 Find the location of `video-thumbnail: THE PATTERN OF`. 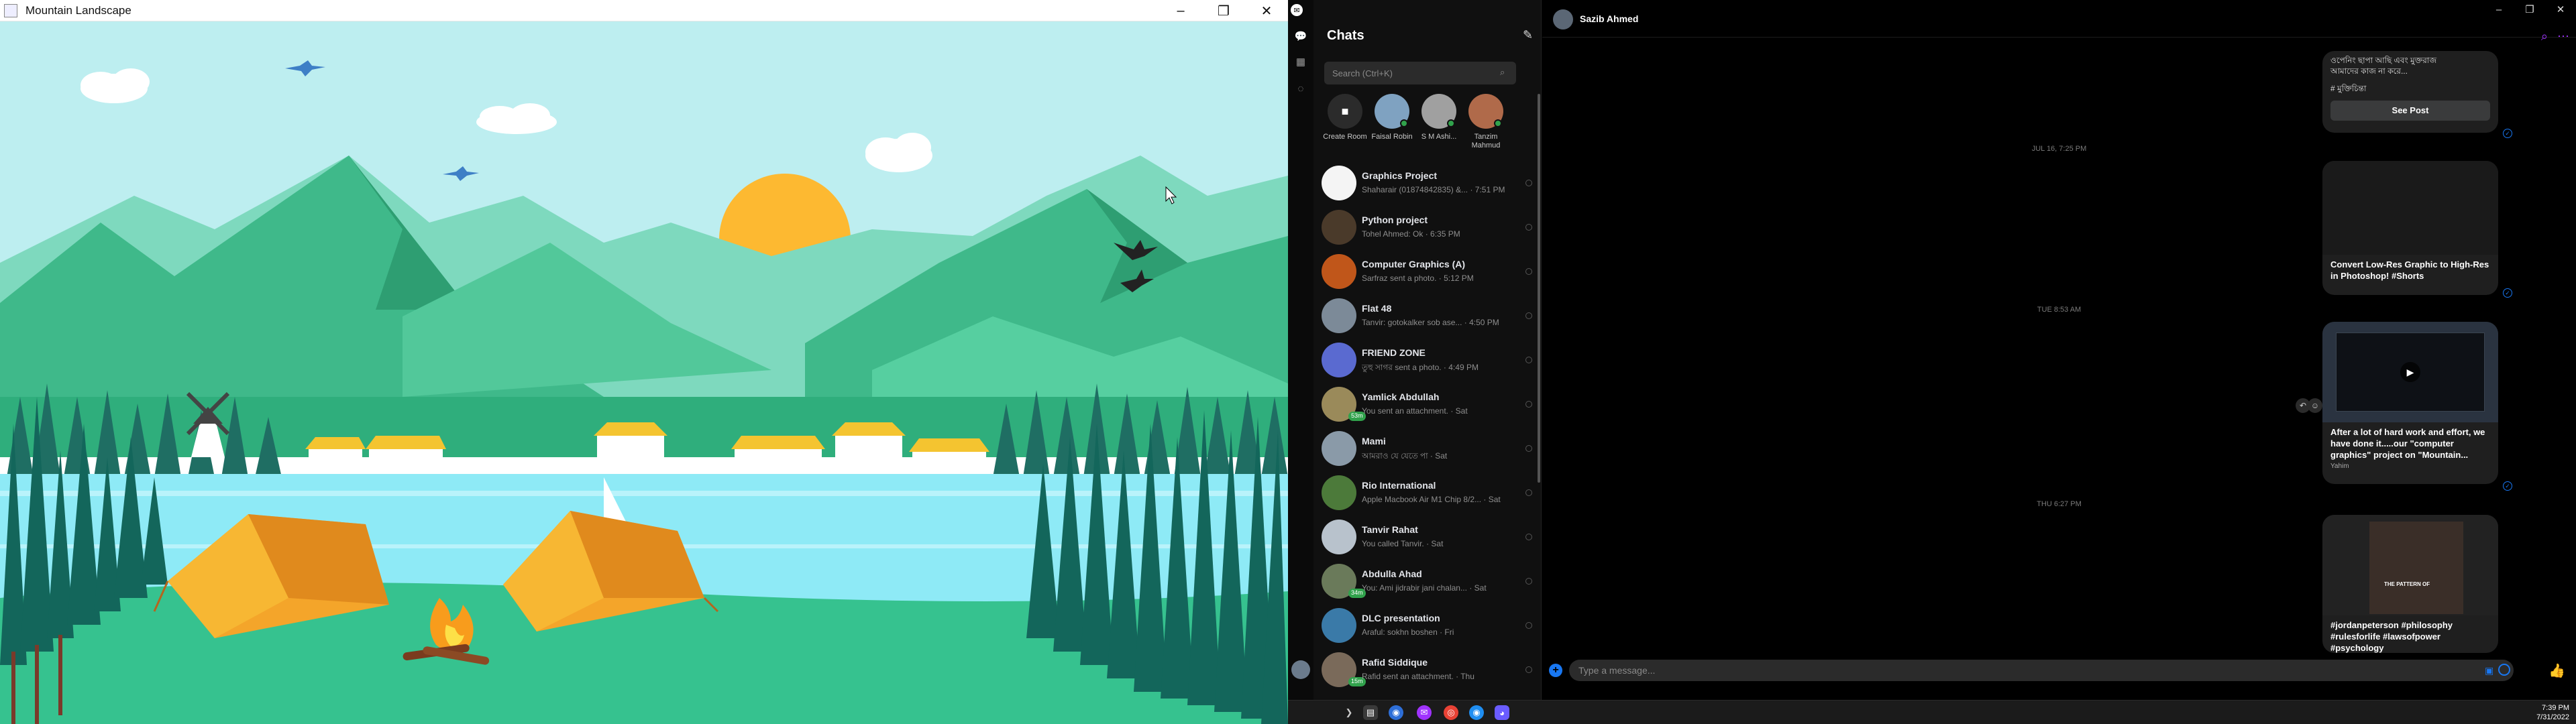

video-thumbnail: THE PATTERN OF is located at coordinates (2410, 565).